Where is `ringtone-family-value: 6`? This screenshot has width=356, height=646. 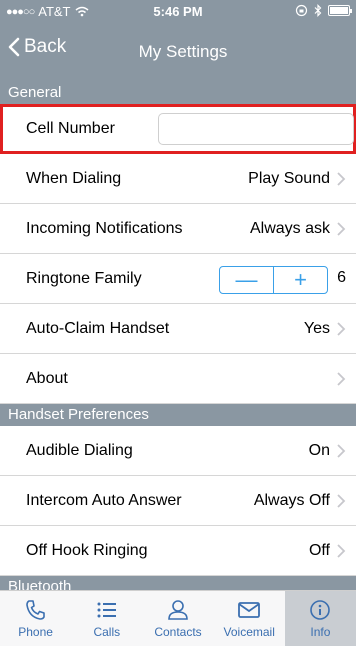 ringtone-family-value: 6 is located at coordinates (341, 277).